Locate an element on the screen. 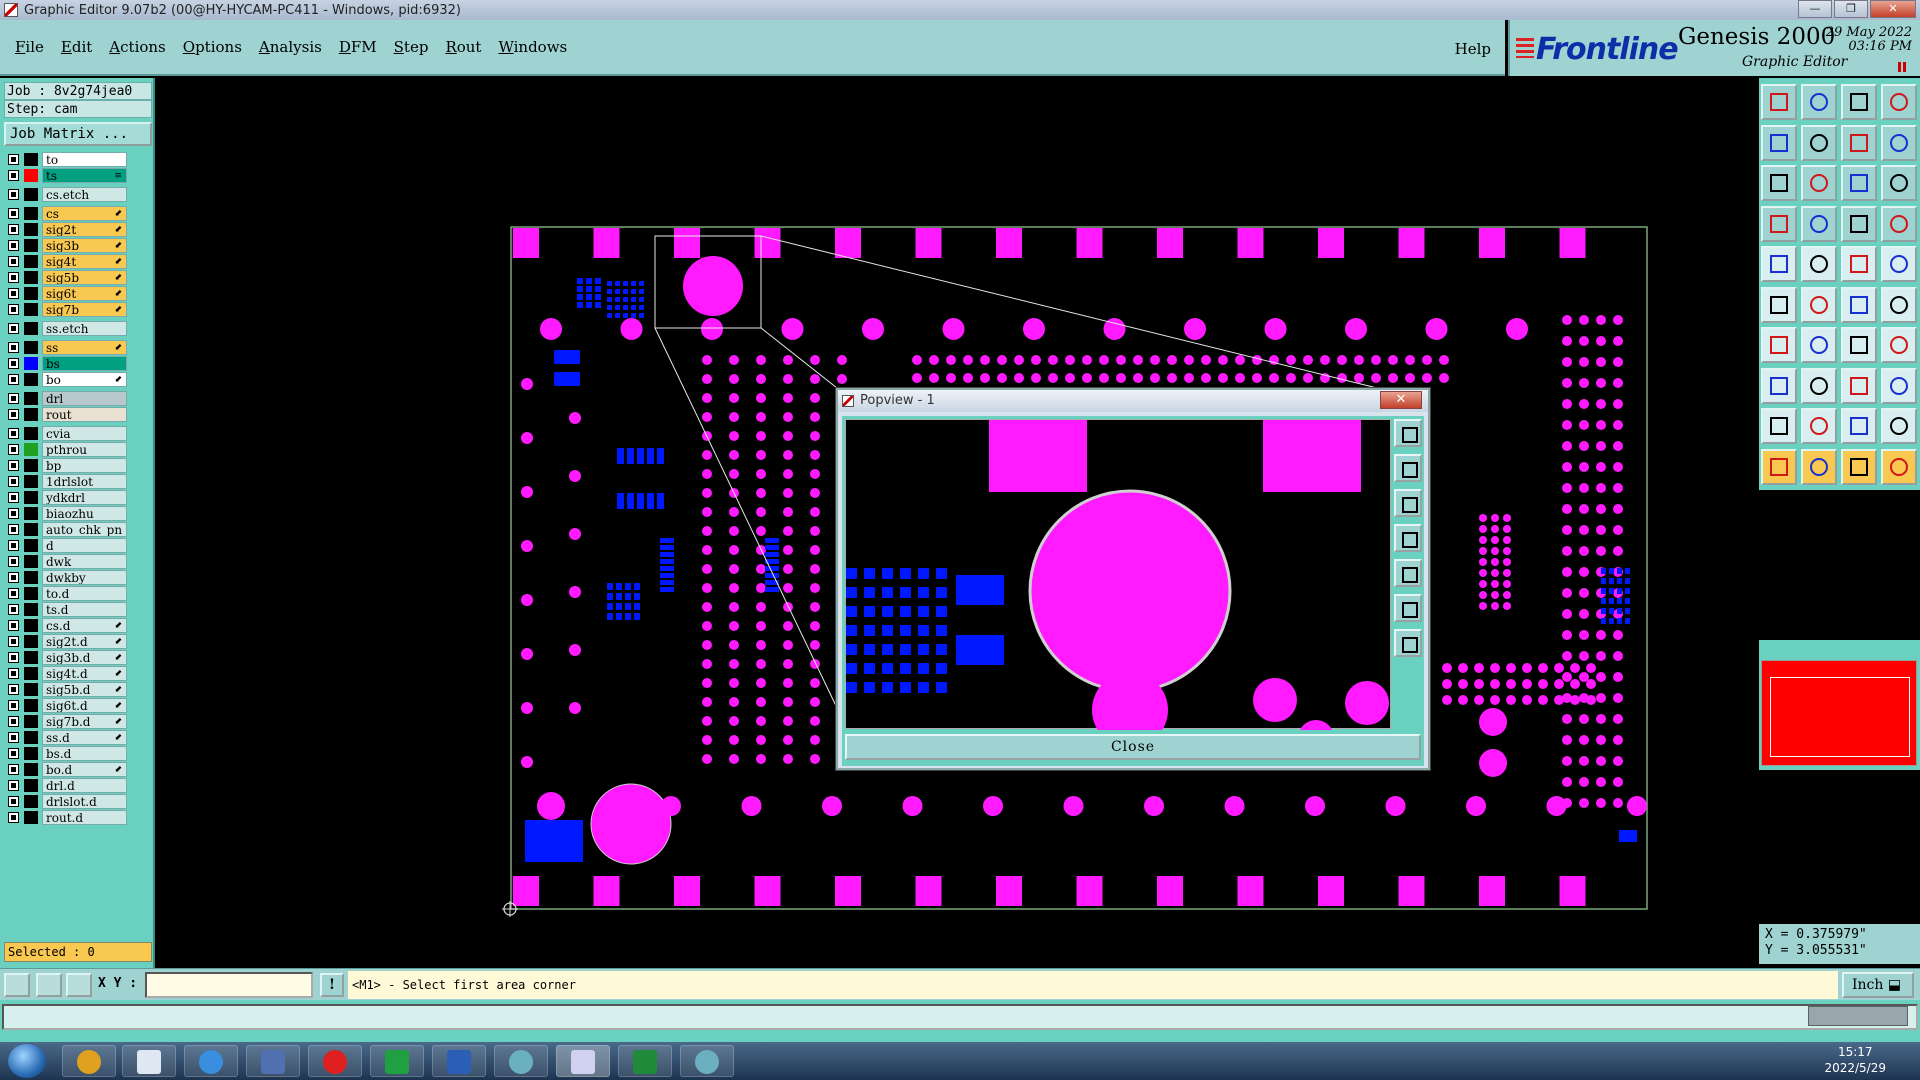 Image resolution: width=1920 pixels, height=1080 pixels. measure-mode-icon is located at coordinates (49, 985).